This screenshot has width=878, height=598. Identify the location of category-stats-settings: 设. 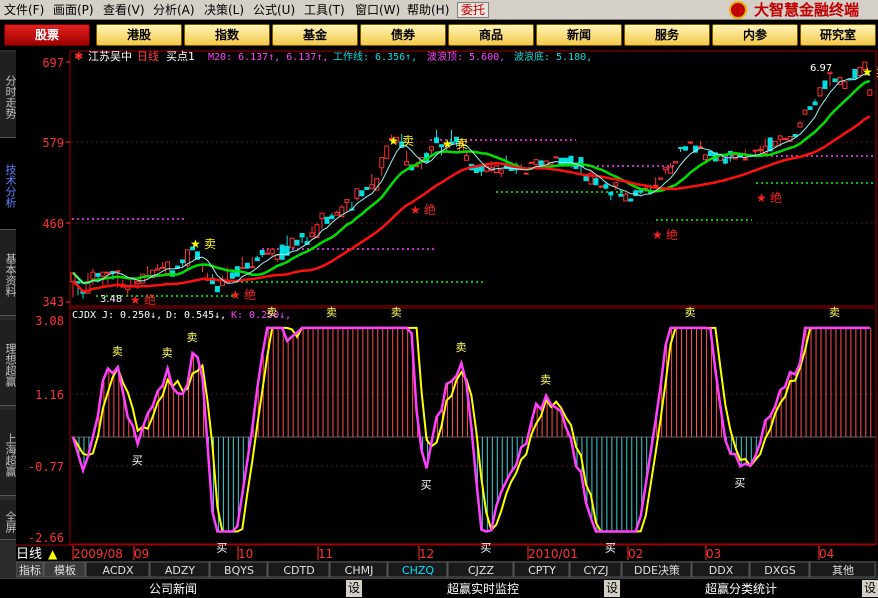
(870, 588).